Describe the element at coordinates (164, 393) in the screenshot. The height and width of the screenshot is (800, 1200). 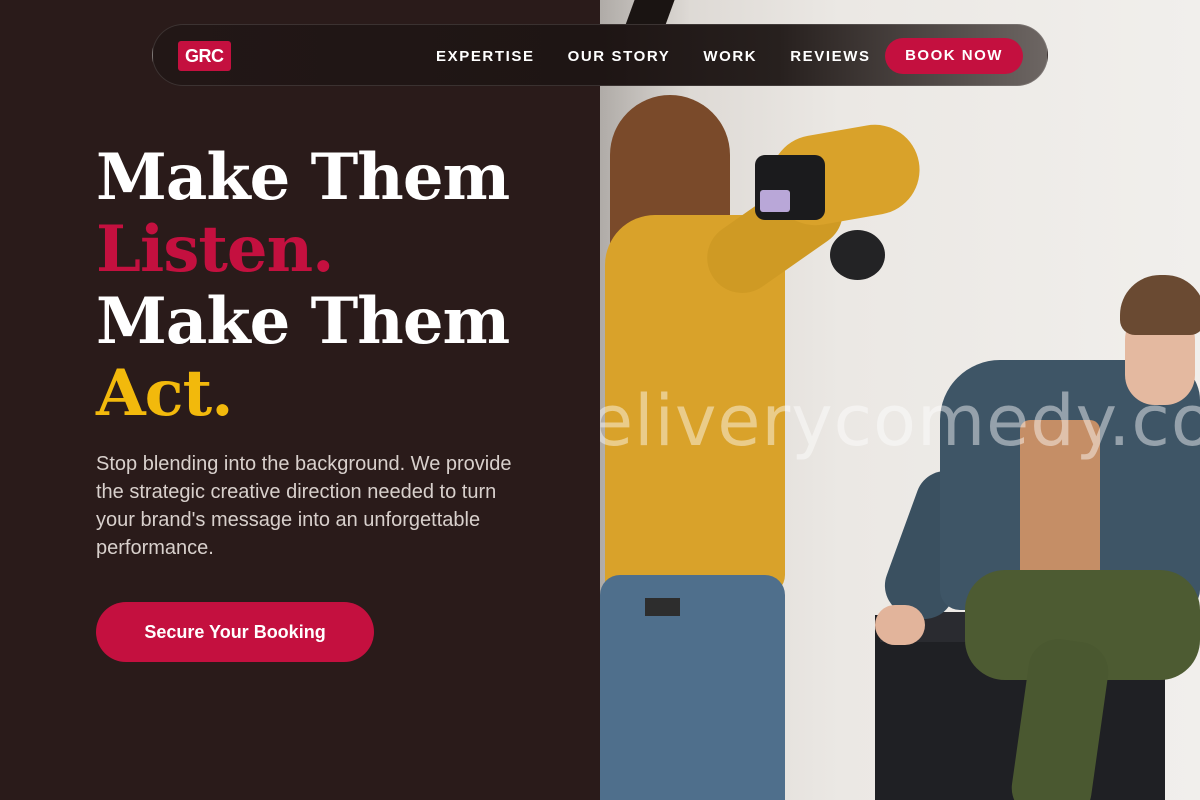
I see `headline-line-4: Act.` at that location.